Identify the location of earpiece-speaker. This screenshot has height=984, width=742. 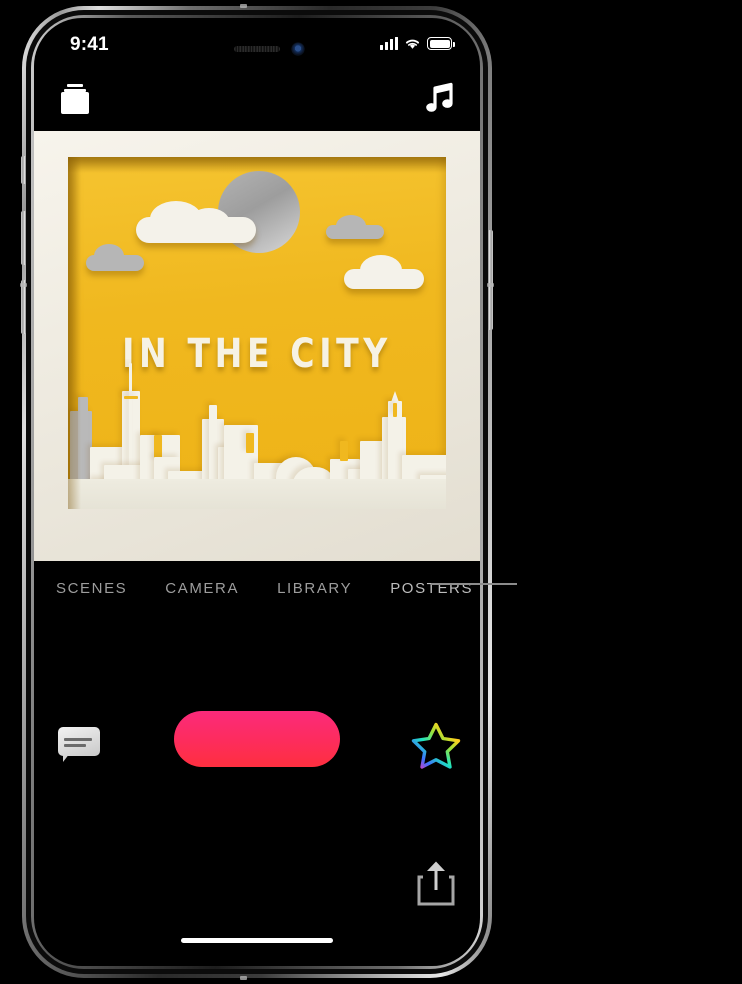
(257, 49).